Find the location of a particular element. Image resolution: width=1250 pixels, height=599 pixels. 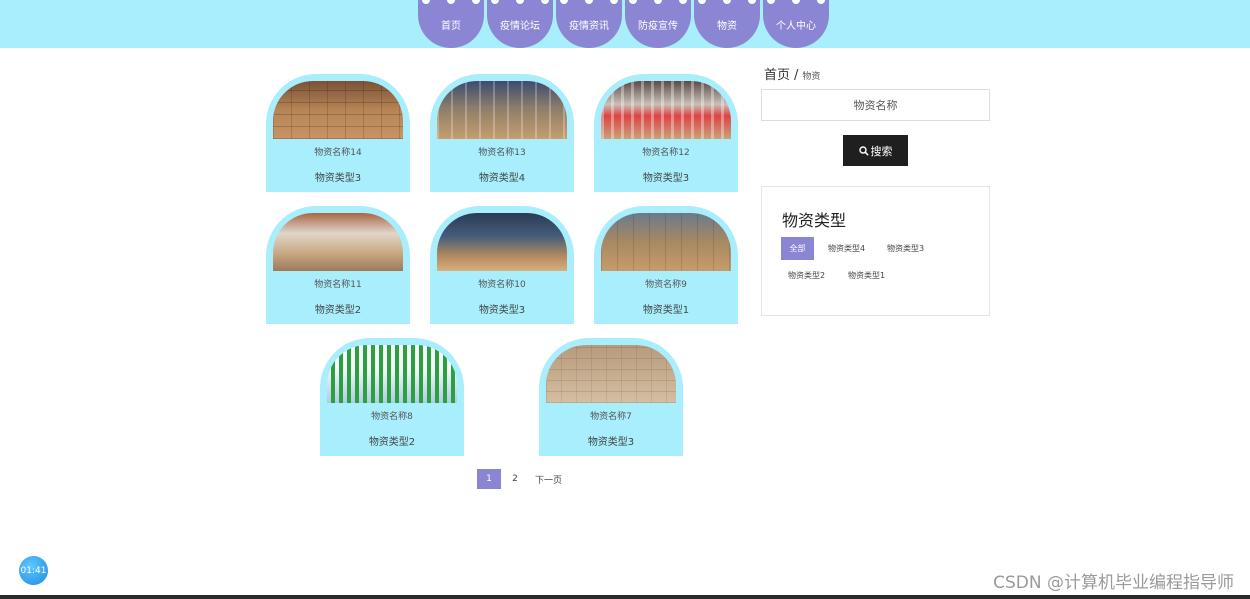

main-nav: 首页 疫情论坛 疫情资讯 防疫宣传 物资 个人中心 is located at coordinates (625, 24).